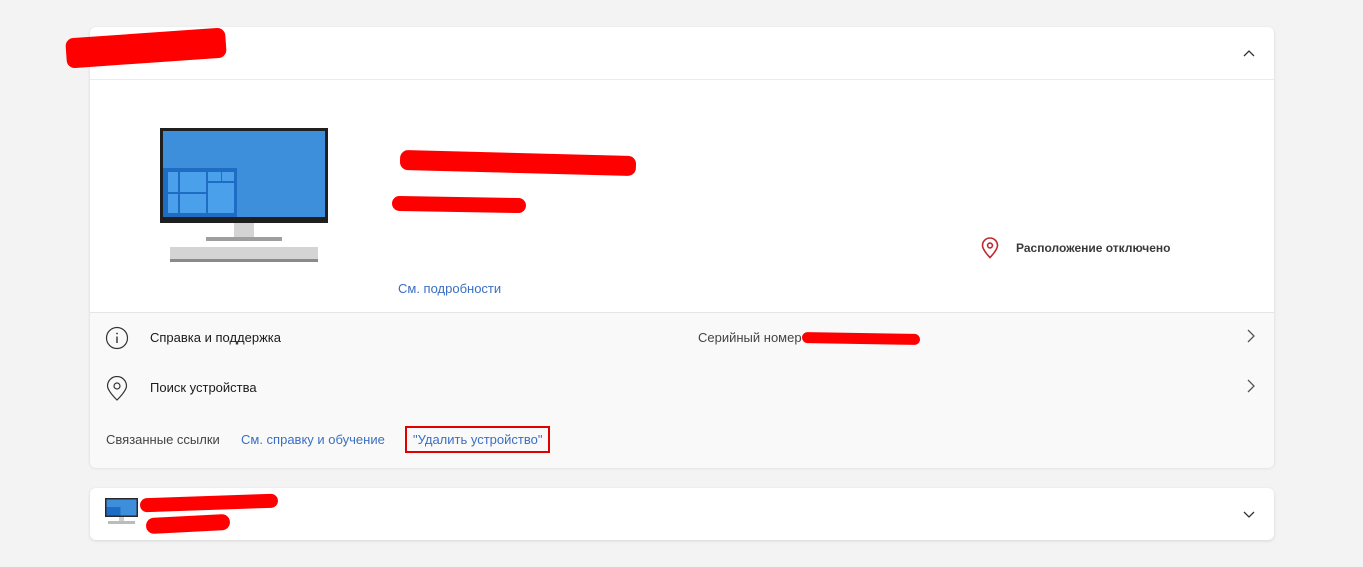 This screenshot has width=1363, height=567. I want to click on redacted-serial-number, so click(861, 338).